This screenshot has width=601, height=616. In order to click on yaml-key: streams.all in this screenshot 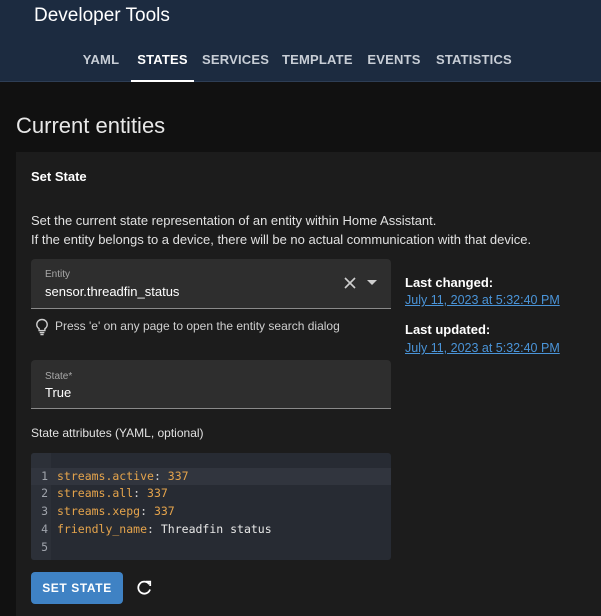, I will do `click(95, 493)`.